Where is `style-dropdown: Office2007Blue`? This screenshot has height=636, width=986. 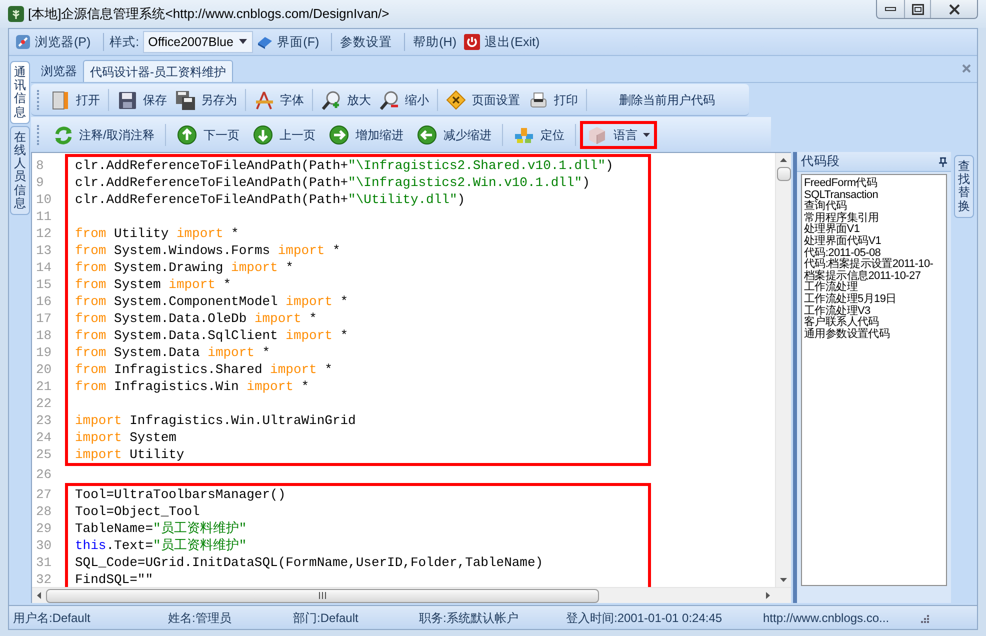
style-dropdown: Office2007Blue is located at coordinates (198, 42).